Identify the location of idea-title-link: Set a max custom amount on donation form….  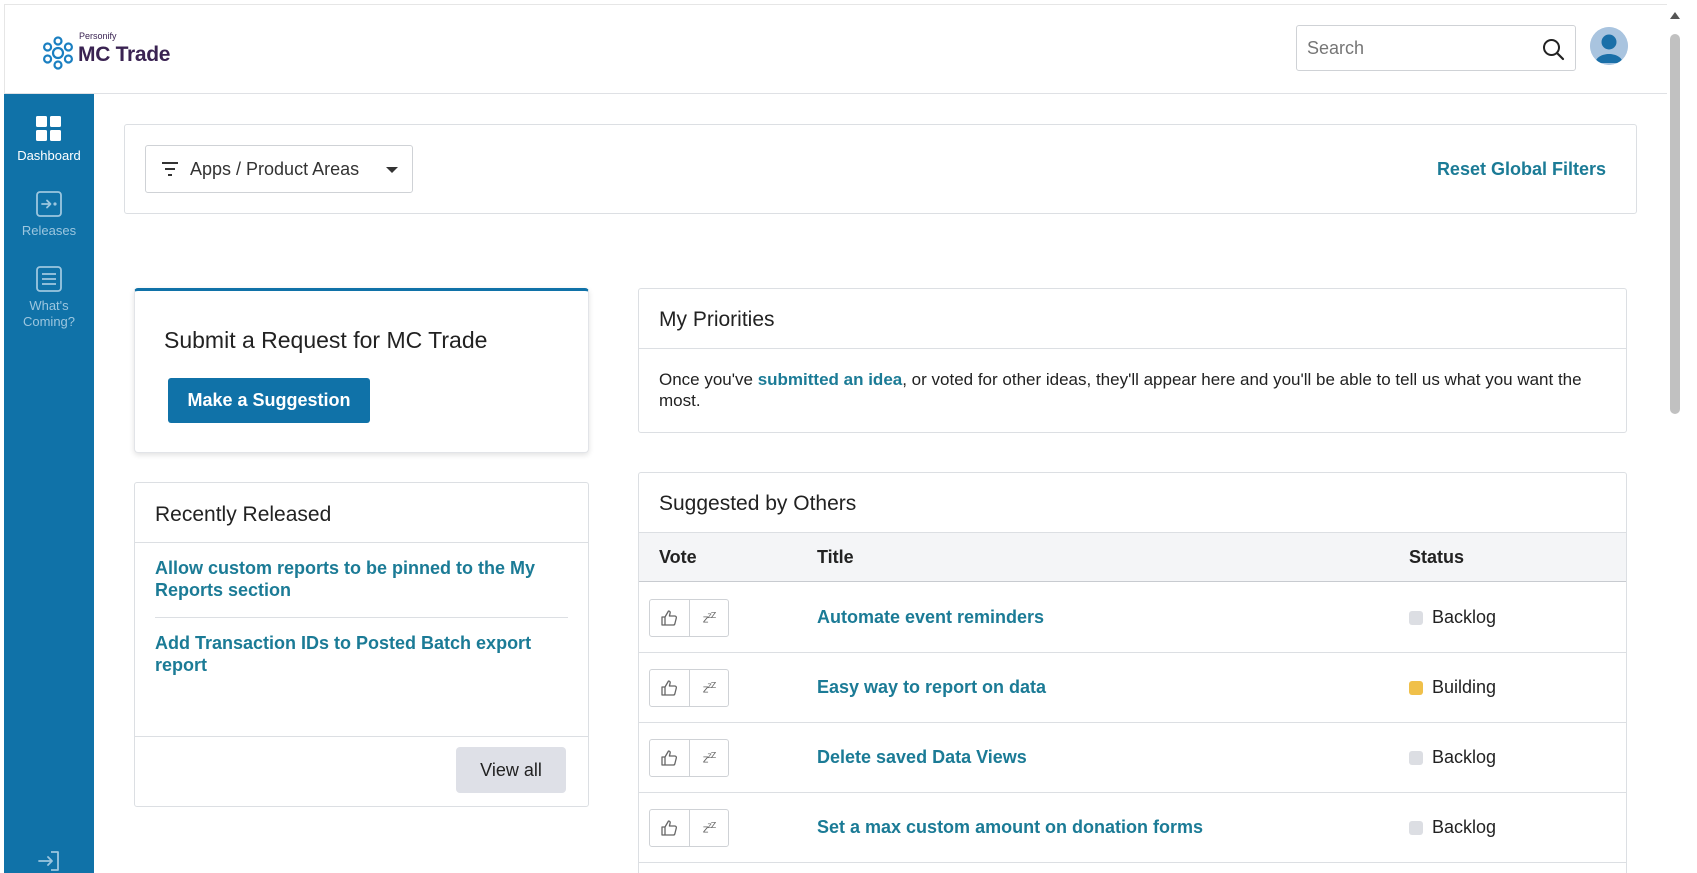
(1010, 827).